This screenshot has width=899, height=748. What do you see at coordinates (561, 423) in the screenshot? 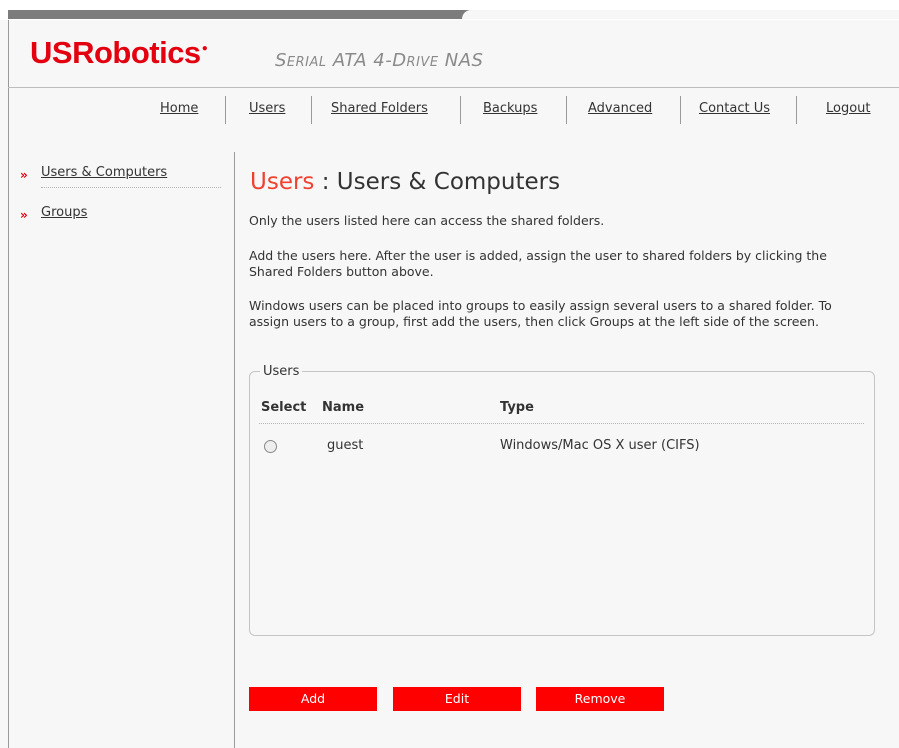
I see `table-header-divider` at bounding box center [561, 423].